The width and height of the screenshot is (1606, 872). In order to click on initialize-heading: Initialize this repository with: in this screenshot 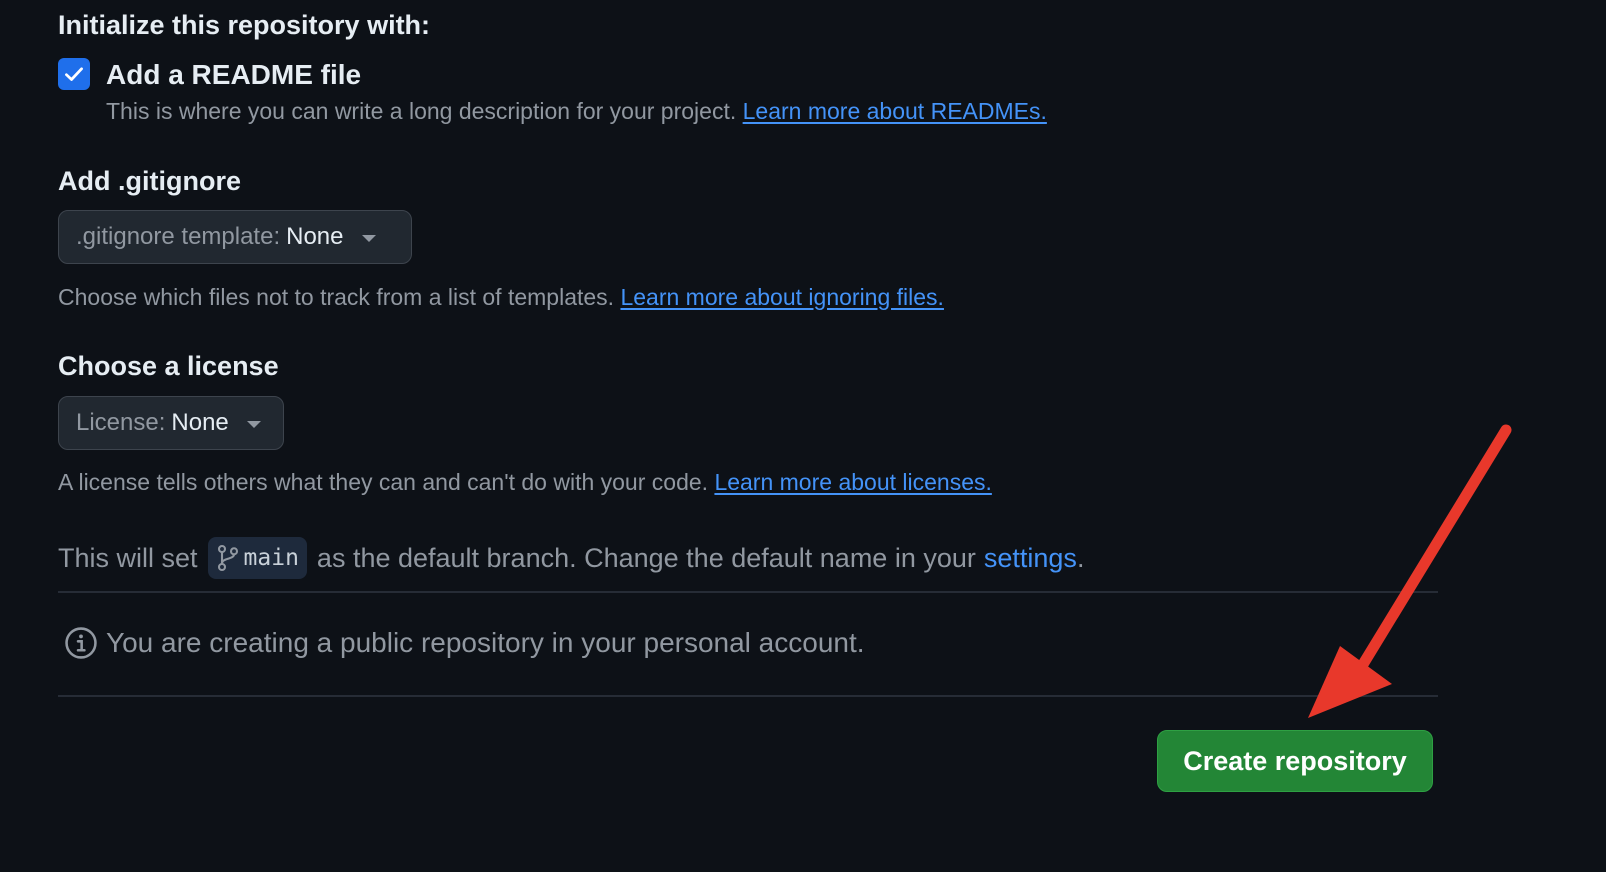, I will do `click(244, 25)`.